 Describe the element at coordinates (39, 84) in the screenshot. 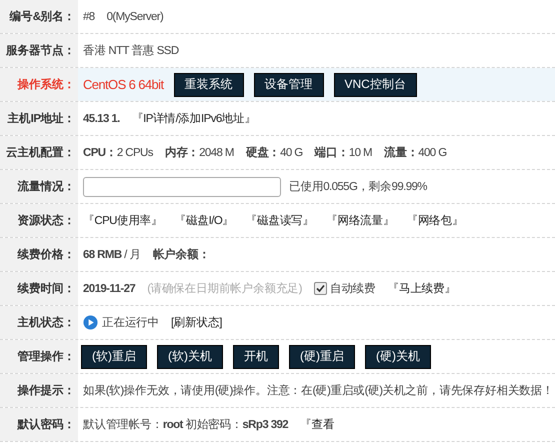

I see `field-label: 操作系统：` at that location.